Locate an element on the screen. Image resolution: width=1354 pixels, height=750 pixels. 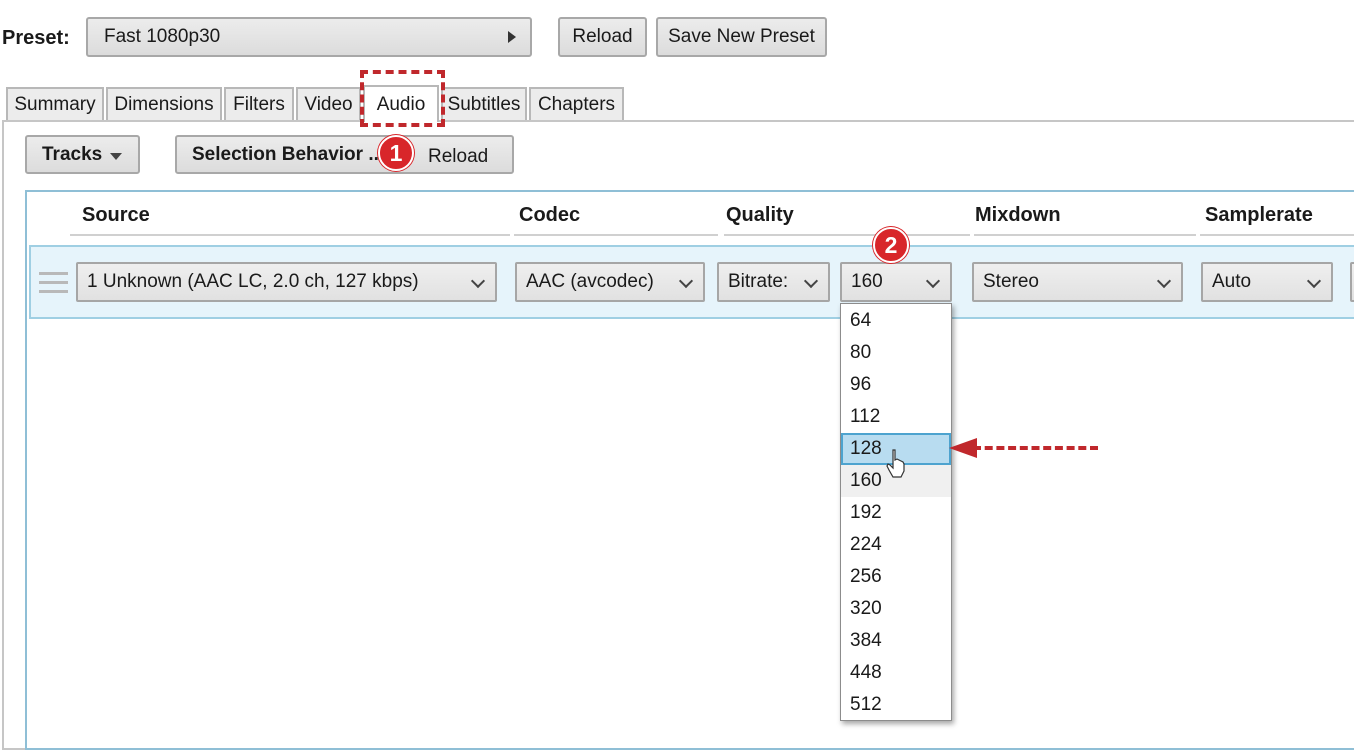
tab-video: Video is located at coordinates (328, 103).